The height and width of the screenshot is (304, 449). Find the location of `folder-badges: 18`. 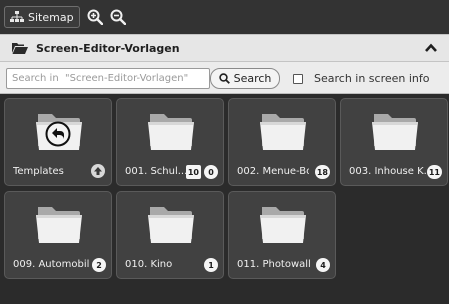

folder-badges: 18 is located at coordinates (322, 172).